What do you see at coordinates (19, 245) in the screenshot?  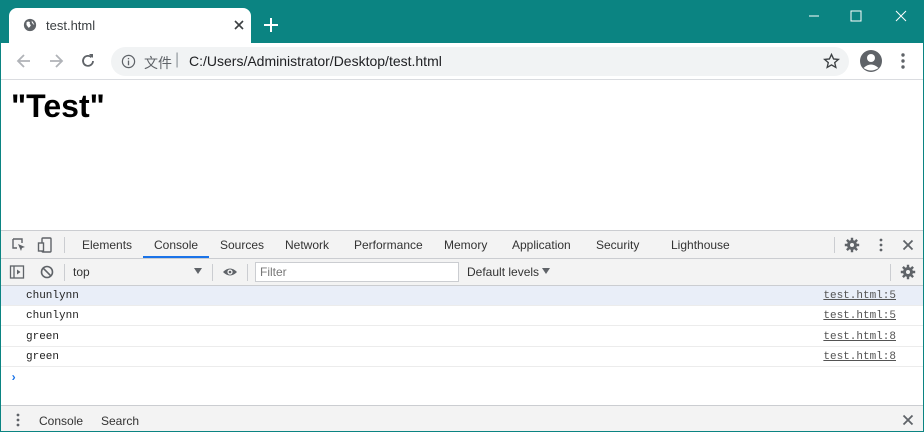 I see `inspect-element-icon` at bounding box center [19, 245].